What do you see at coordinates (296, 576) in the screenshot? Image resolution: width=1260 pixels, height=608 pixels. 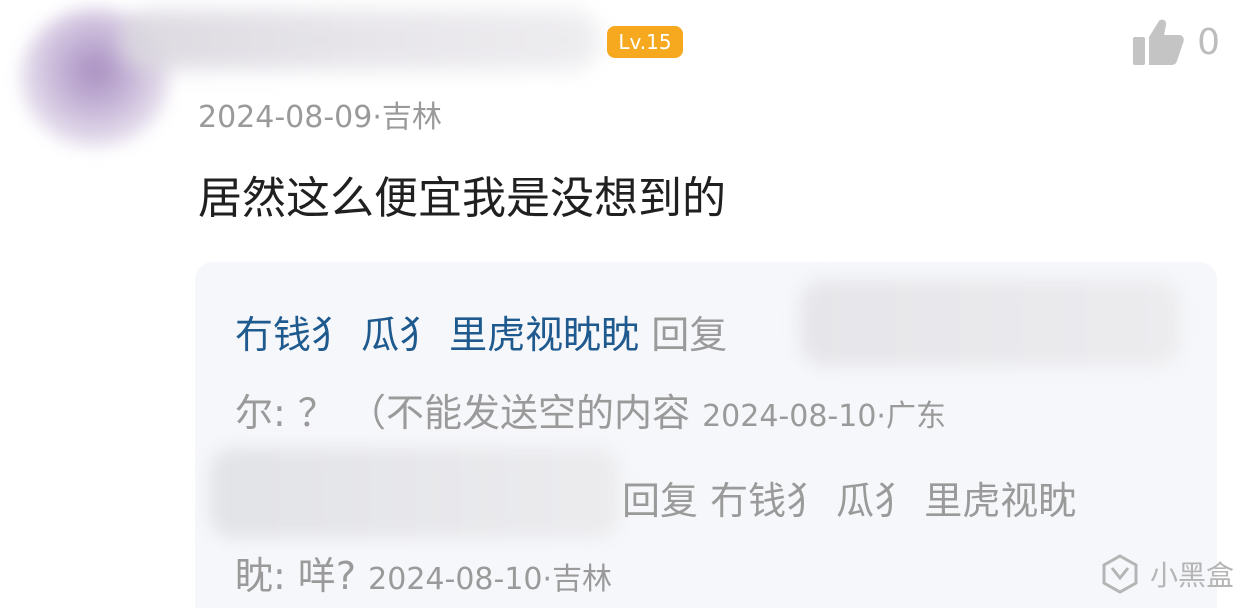 I see `reply-2-continuation: 眈: 咩?` at bounding box center [296, 576].